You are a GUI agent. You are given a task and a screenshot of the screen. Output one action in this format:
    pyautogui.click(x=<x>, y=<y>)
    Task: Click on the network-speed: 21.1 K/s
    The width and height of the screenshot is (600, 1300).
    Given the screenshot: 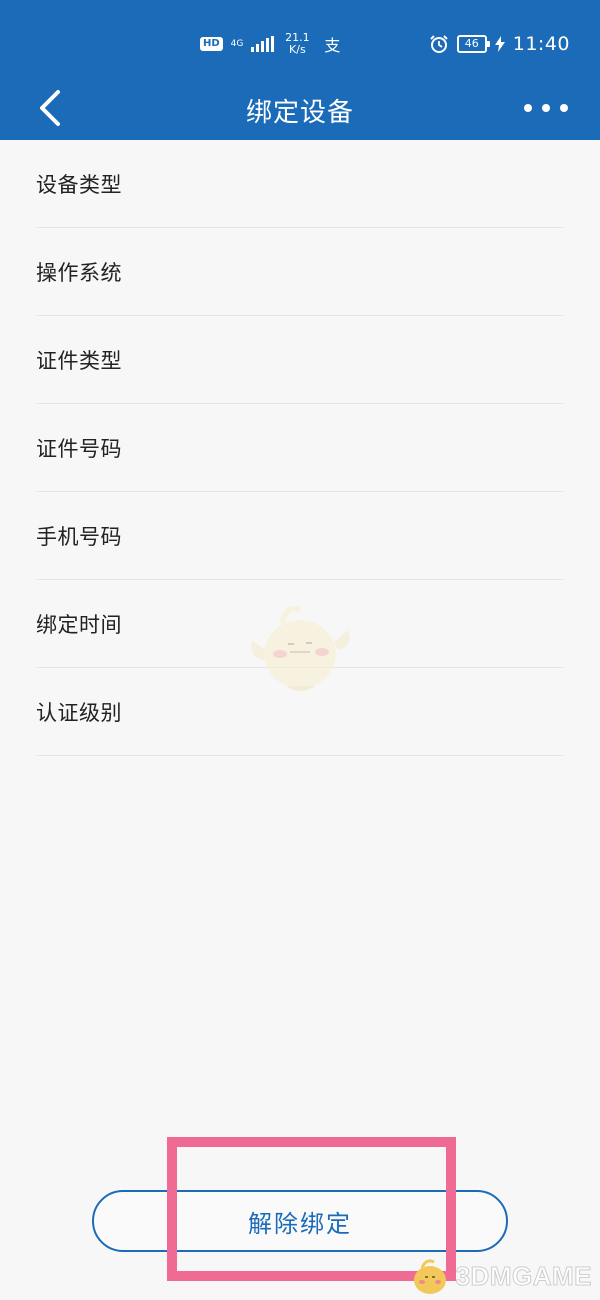 What is the action you would take?
    pyautogui.click(x=297, y=44)
    